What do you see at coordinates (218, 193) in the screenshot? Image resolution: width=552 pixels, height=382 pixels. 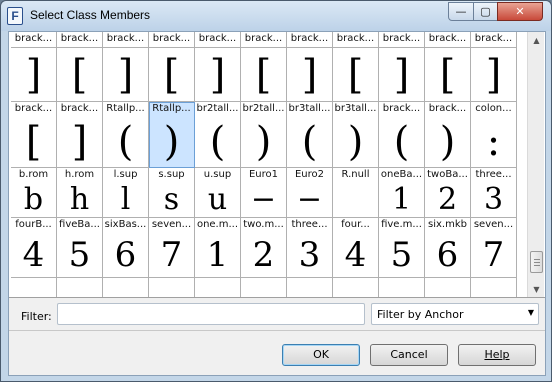 I see `class-member-cell: u.sup u` at bounding box center [218, 193].